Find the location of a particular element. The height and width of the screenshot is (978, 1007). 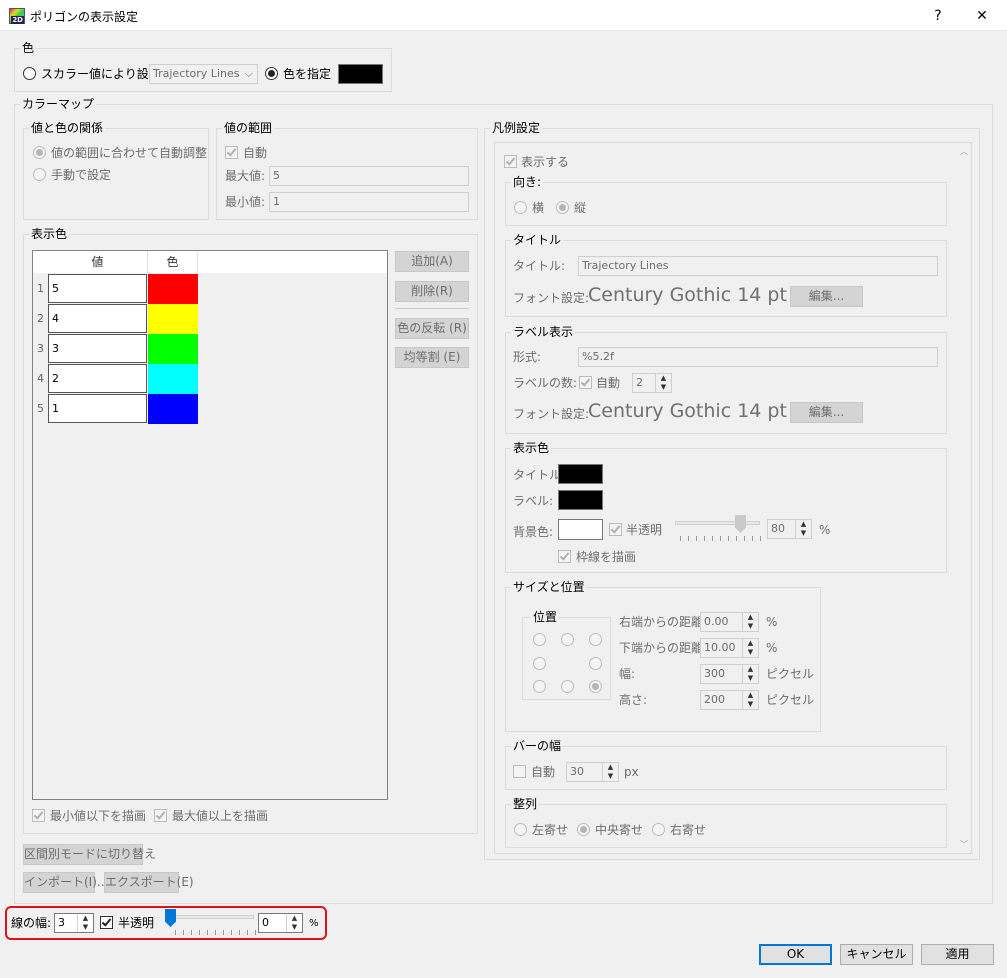

format-input: %5.2f is located at coordinates (758, 357).